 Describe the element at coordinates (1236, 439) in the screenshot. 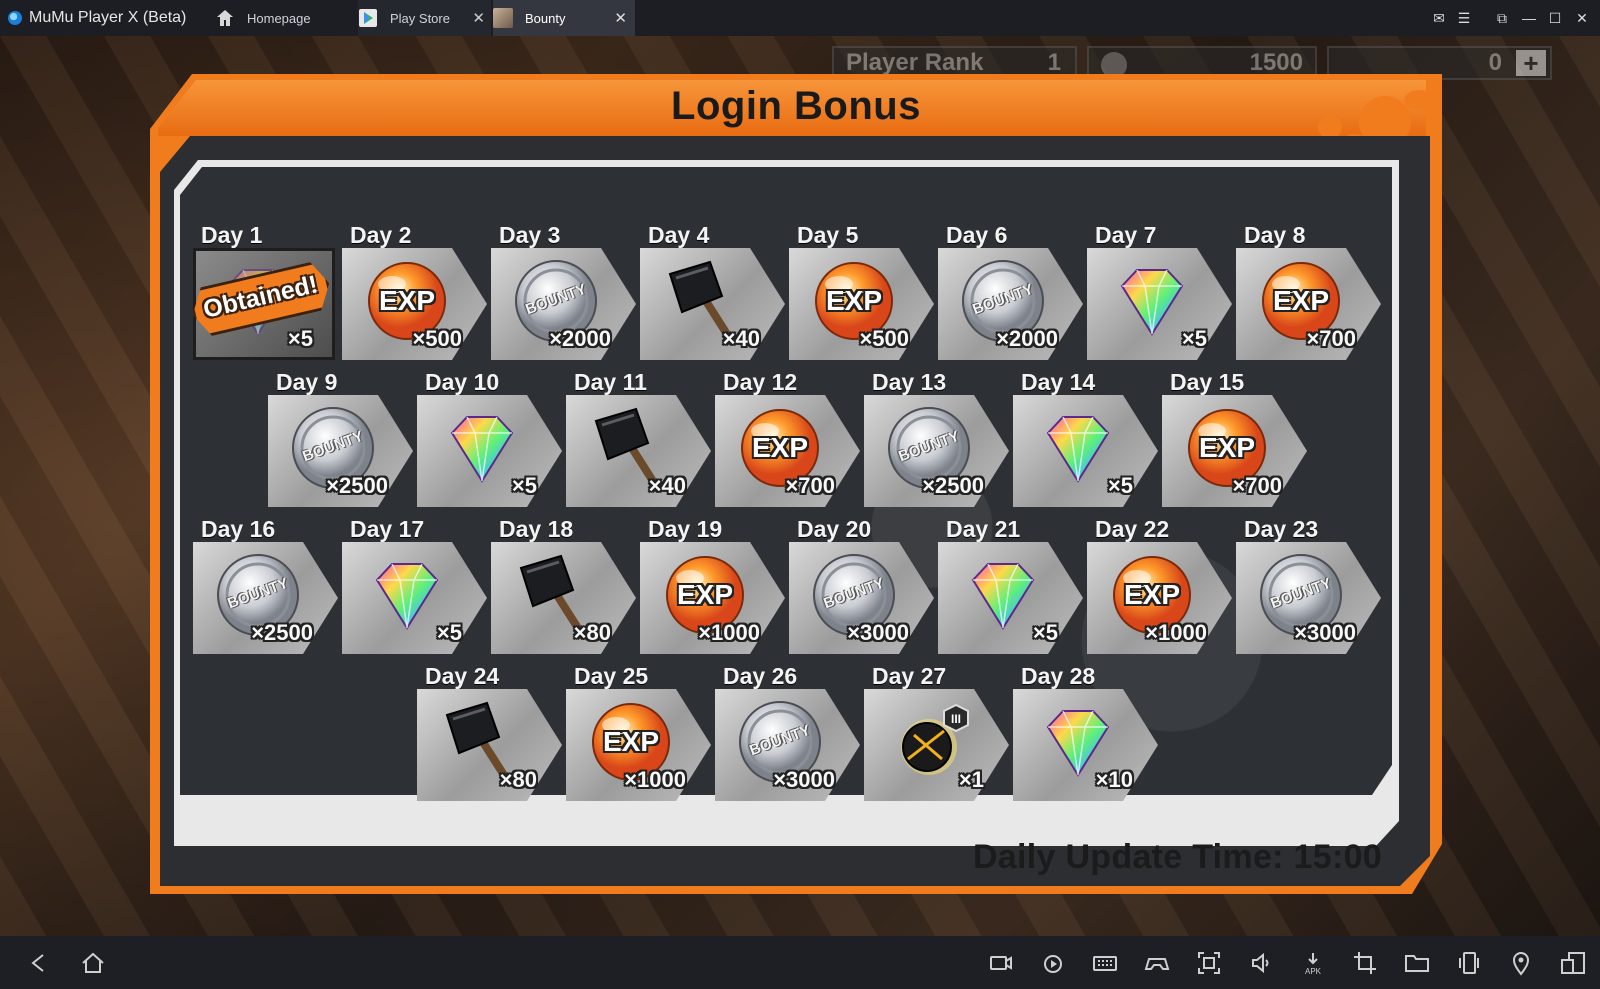

I see `reward-cell-day-15: Day 15 EXP ×700` at that location.